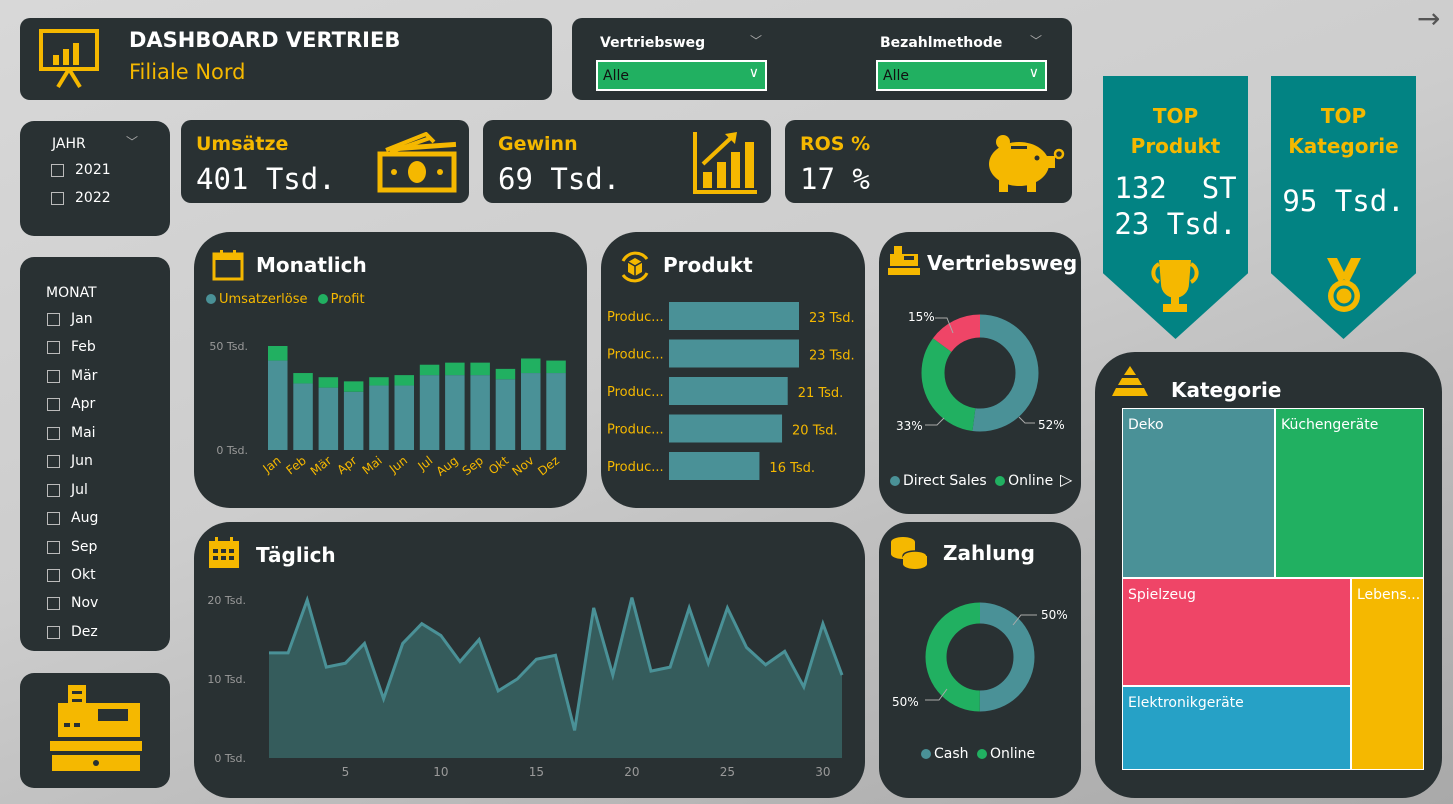 This screenshot has height=804, width=1453. I want to click on month-option: Feb, so click(71, 347).